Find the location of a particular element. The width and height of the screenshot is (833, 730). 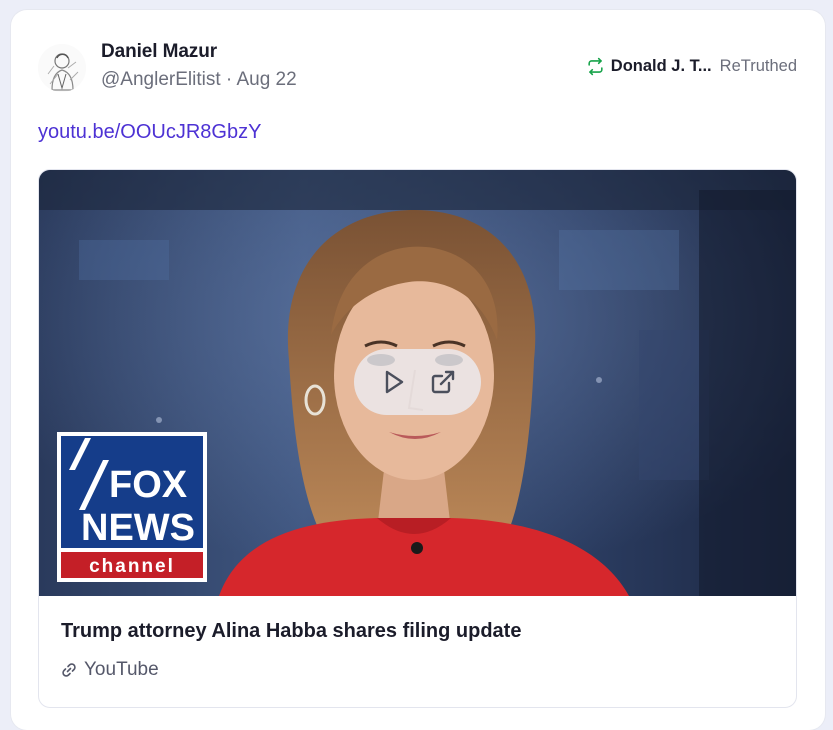

post-date: Aug 22 is located at coordinates (266, 79).